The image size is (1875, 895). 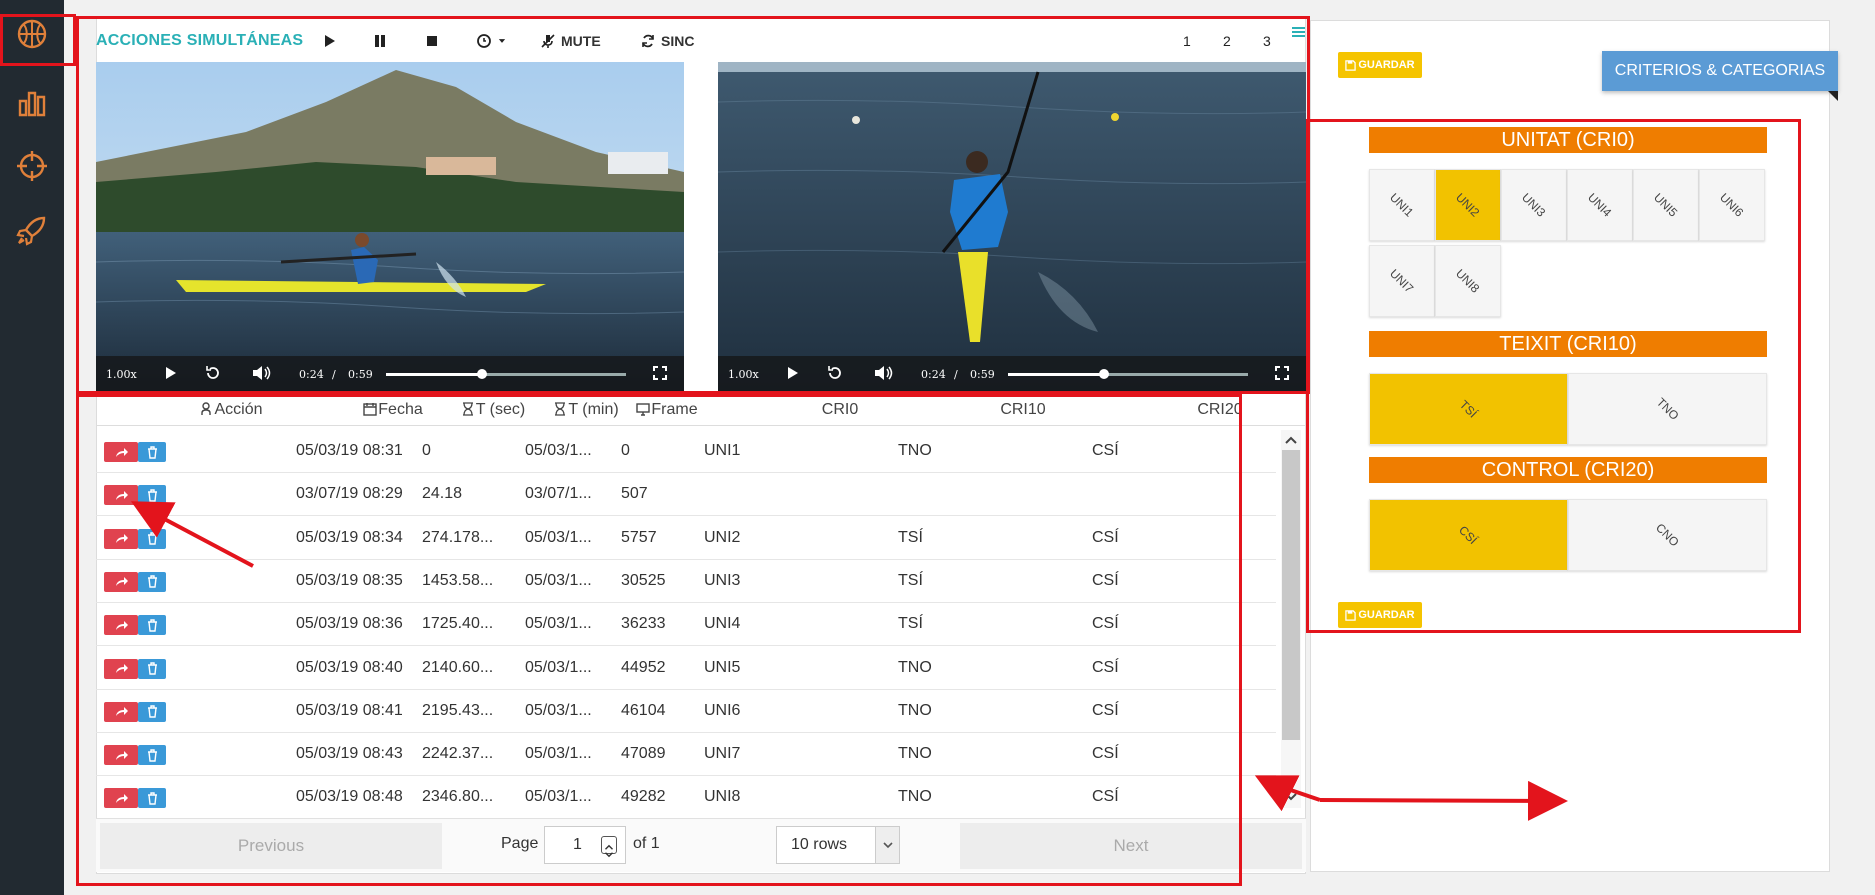 What do you see at coordinates (32, 166) in the screenshot?
I see `crosshair-icon` at bounding box center [32, 166].